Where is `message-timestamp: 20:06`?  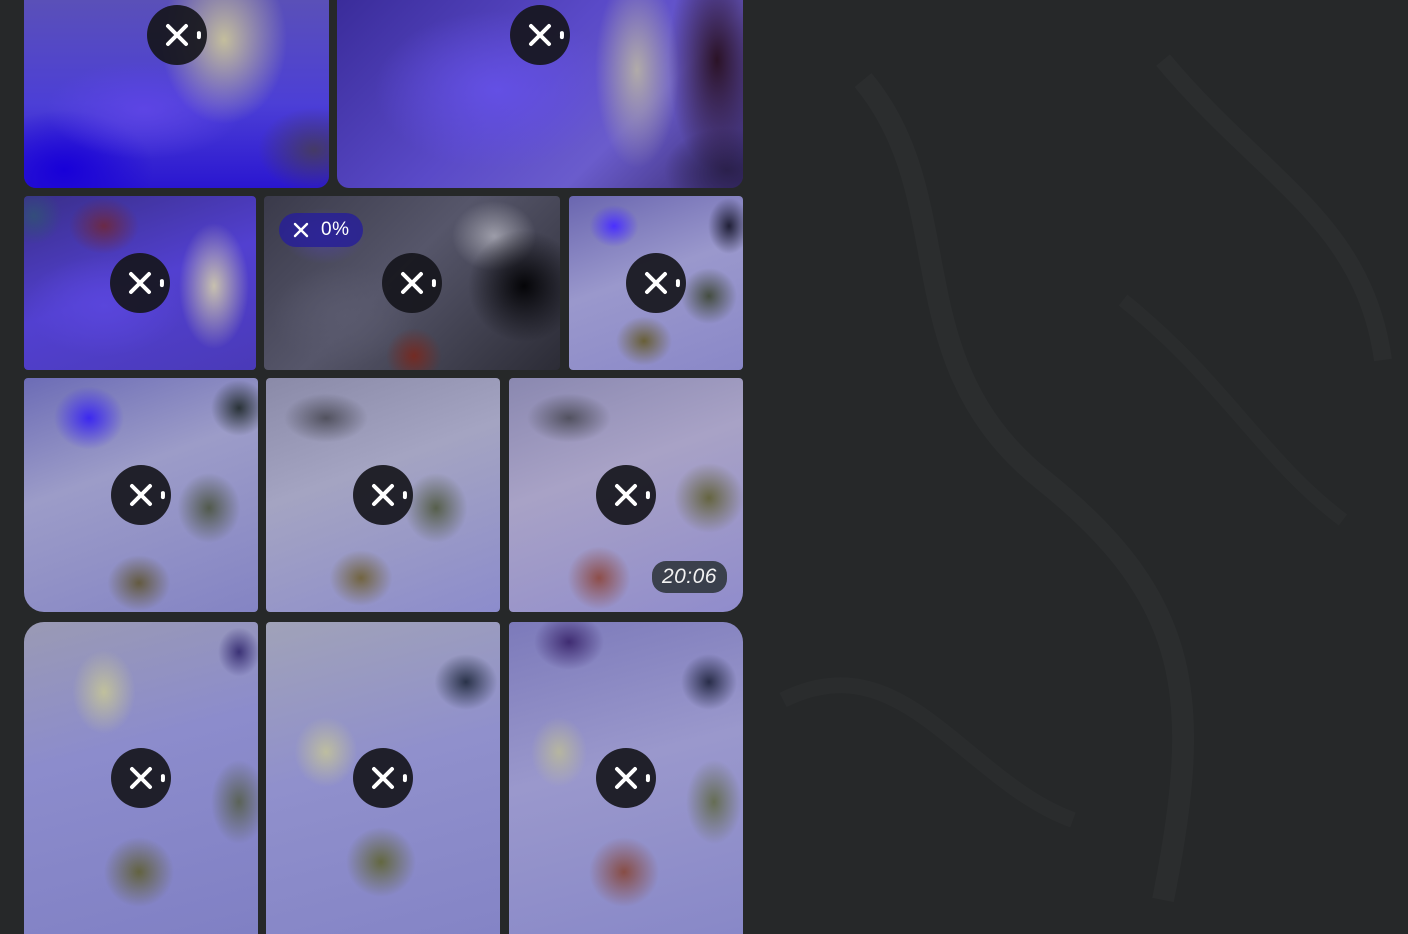 message-timestamp: 20:06 is located at coordinates (689, 577).